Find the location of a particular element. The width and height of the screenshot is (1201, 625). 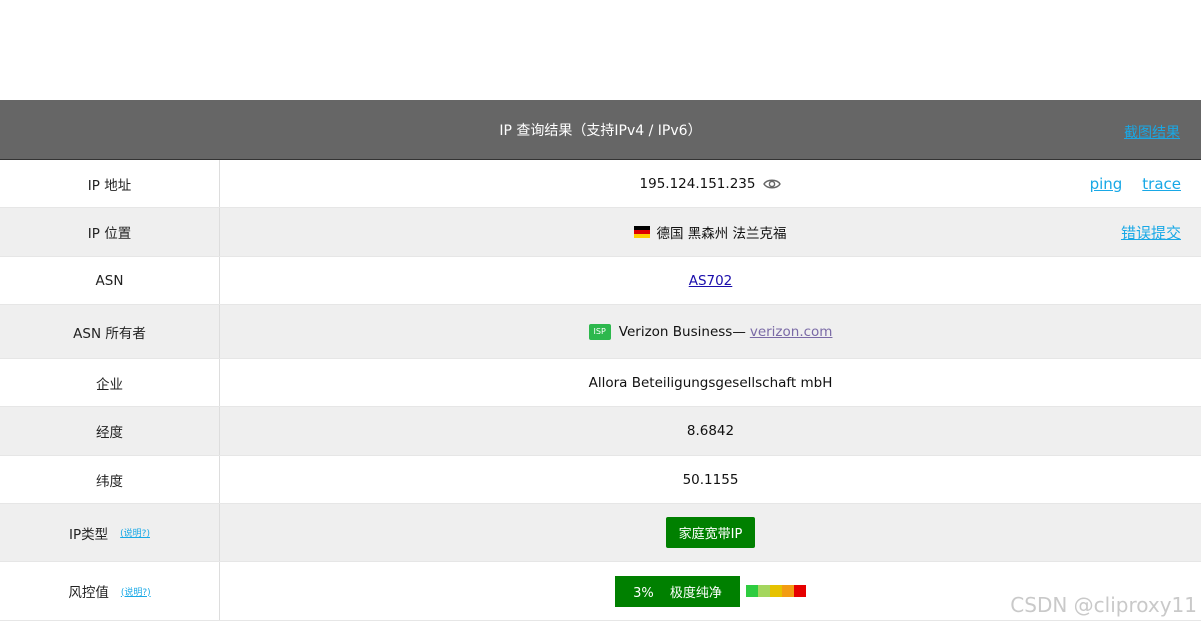

asn-owner-name: Verizon Business— is located at coordinates (682, 331).